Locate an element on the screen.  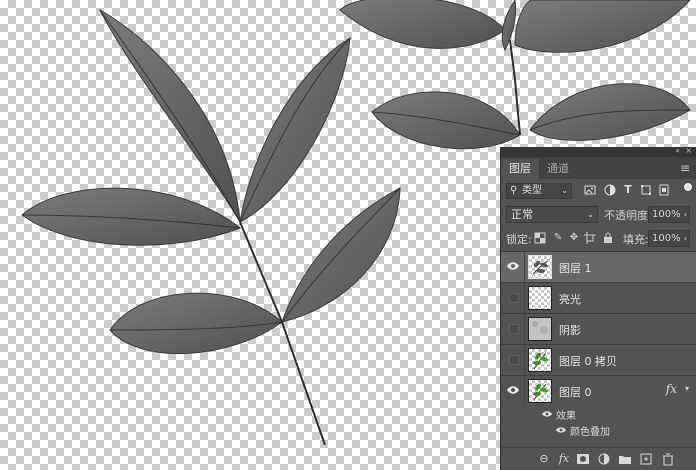
opacity-input: 100% › is located at coordinates (669, 214).